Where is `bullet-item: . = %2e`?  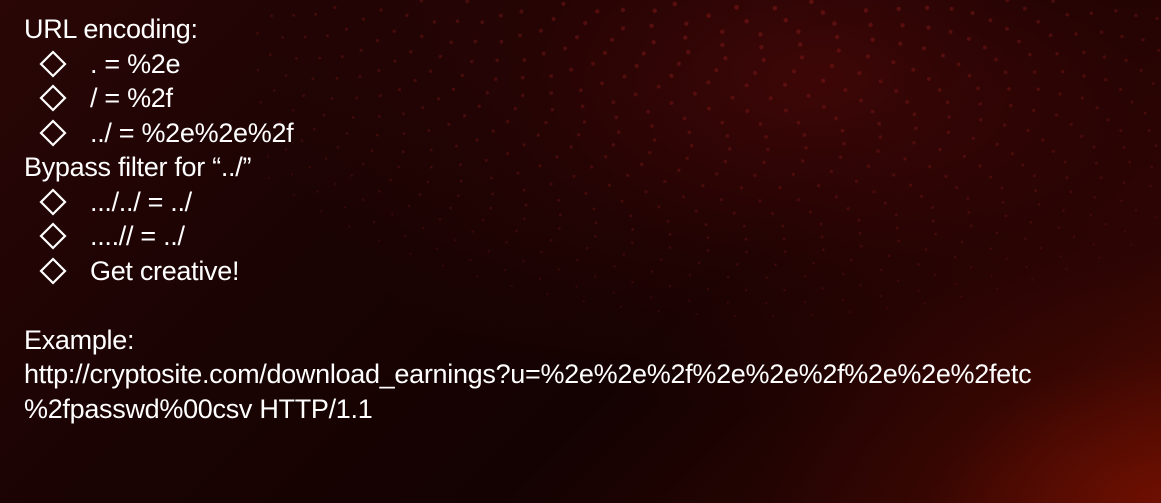
bullet-item: . = %2e is located at coordinates (589, 64).